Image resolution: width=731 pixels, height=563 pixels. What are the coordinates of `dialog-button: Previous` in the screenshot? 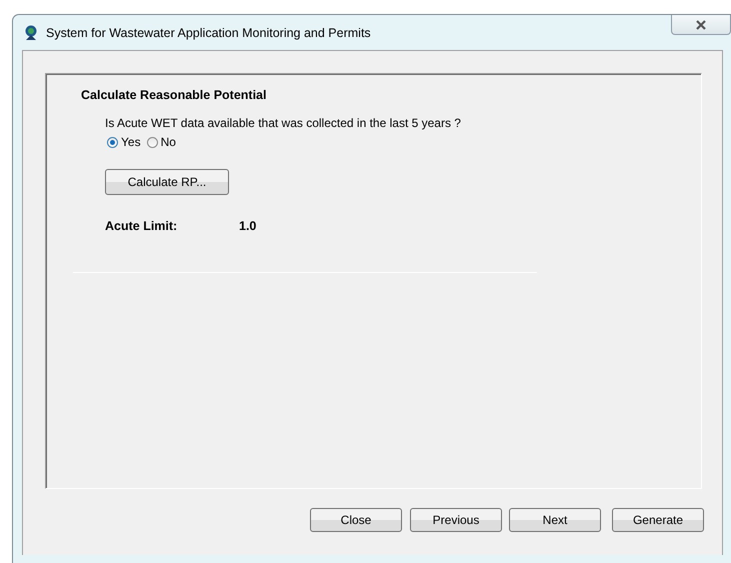 It's located at (456, 520).